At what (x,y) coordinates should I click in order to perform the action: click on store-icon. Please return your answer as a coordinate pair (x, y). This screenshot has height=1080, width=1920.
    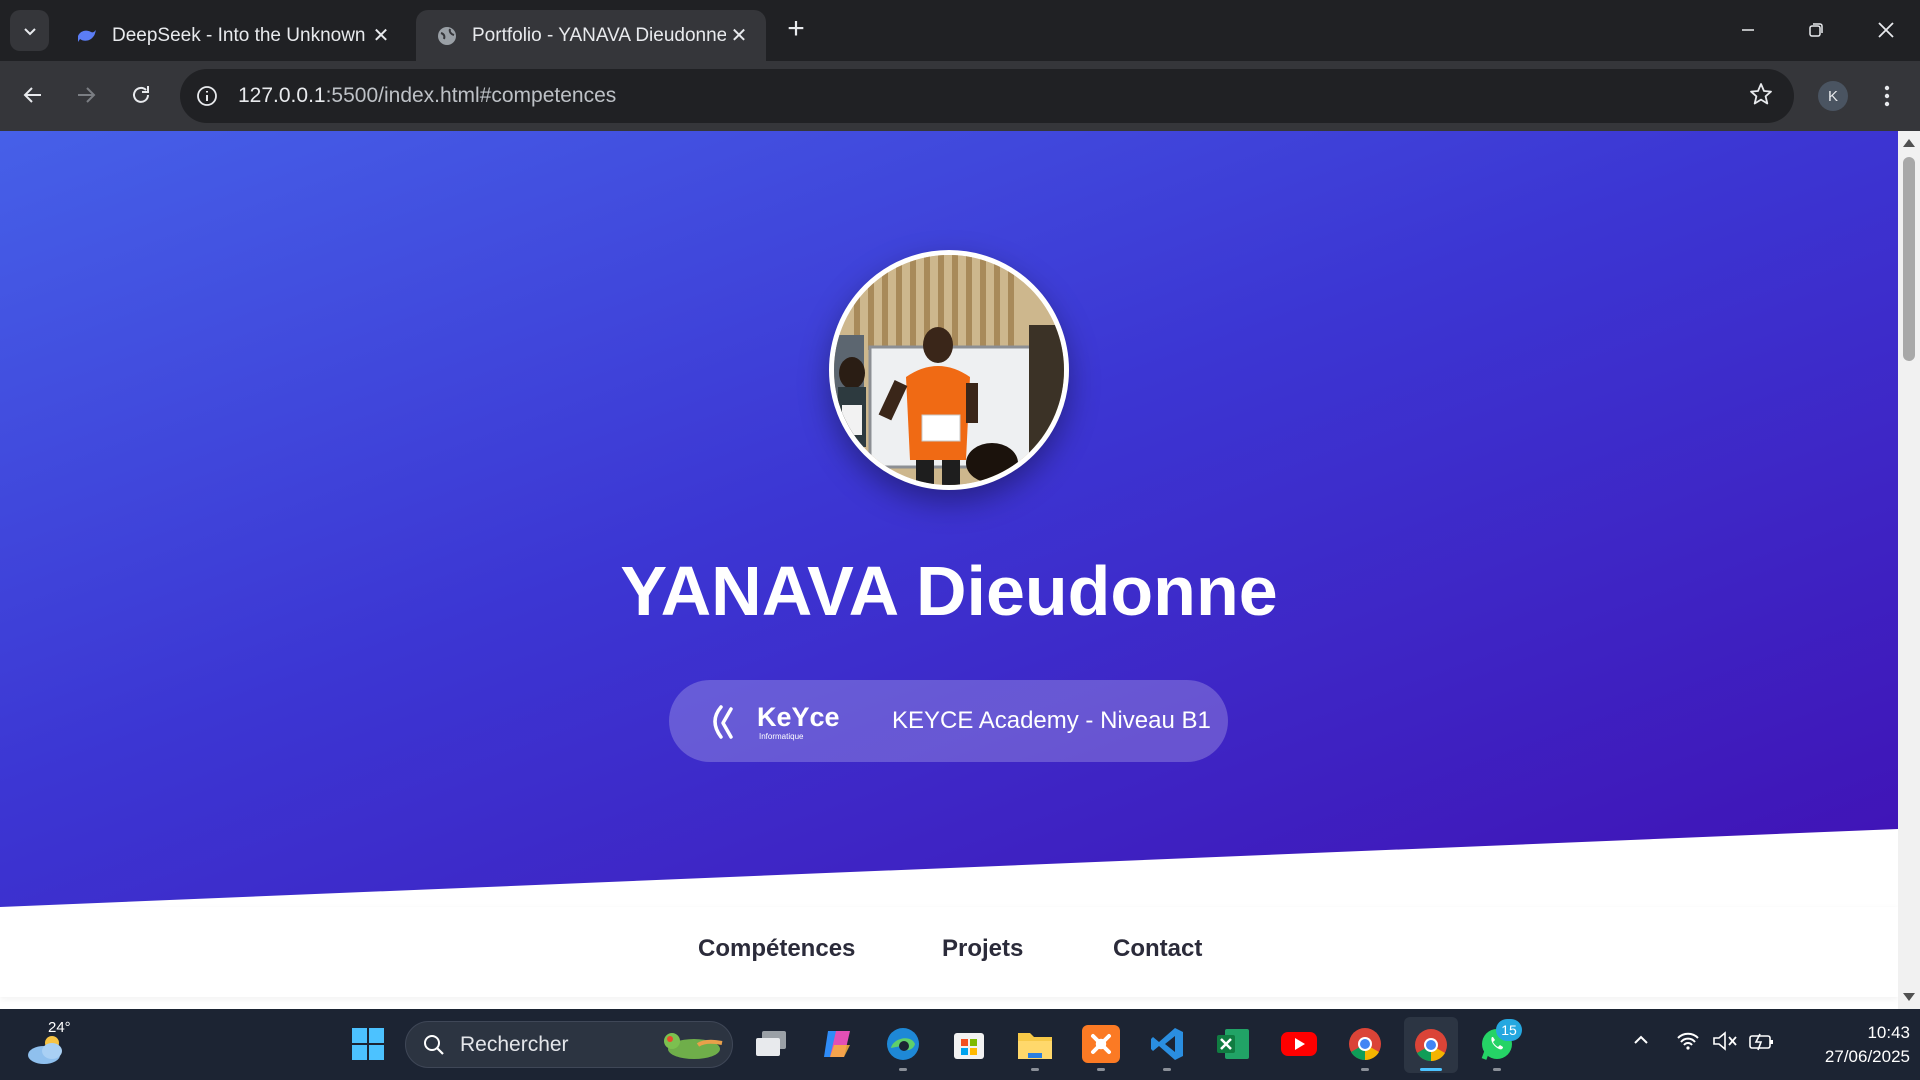
    Looking at the image, I should click on (969, 1046).